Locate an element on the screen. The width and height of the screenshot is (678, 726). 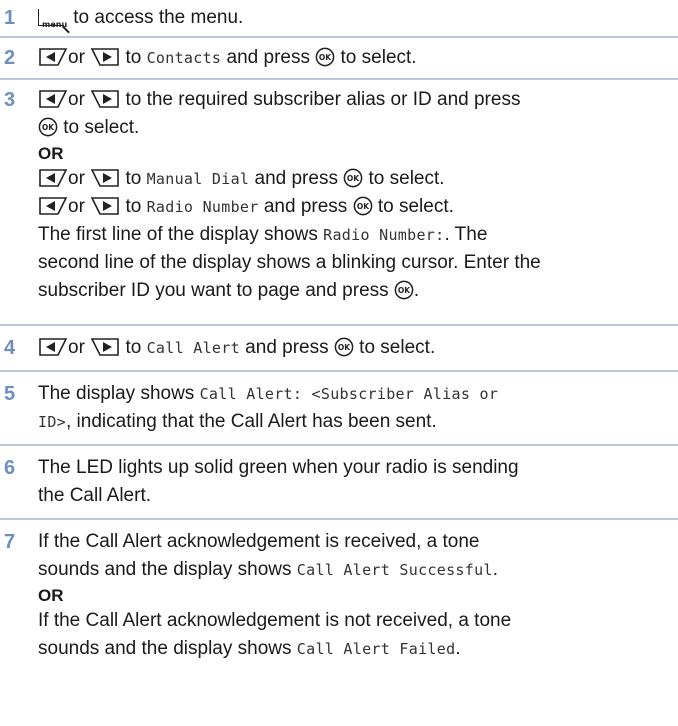
step-1: 1 menu to access the menu. is located at coordinates (339, 18).